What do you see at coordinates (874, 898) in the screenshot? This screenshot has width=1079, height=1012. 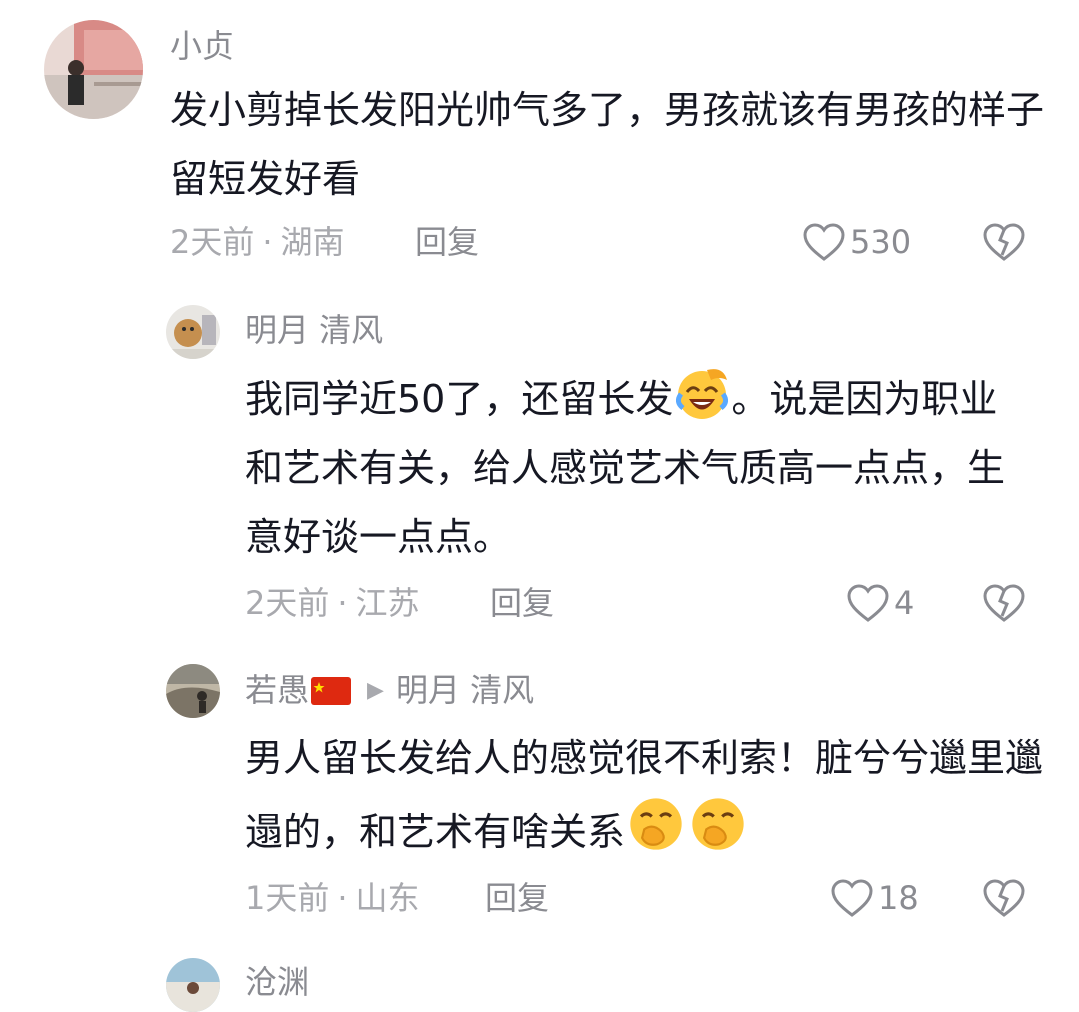 I see `like-button: 18` at bounding box center [874, 898].